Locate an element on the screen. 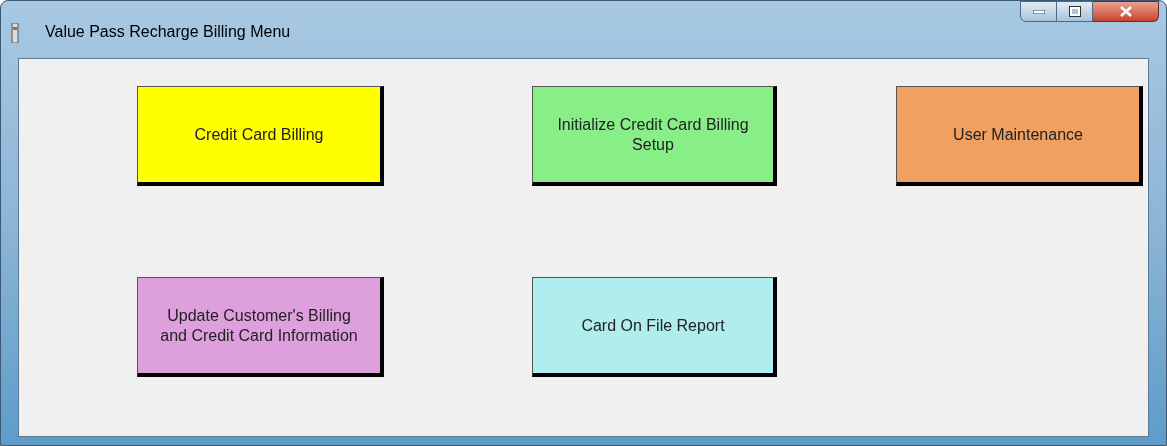  close-button is located at coordinates (1126, 11).